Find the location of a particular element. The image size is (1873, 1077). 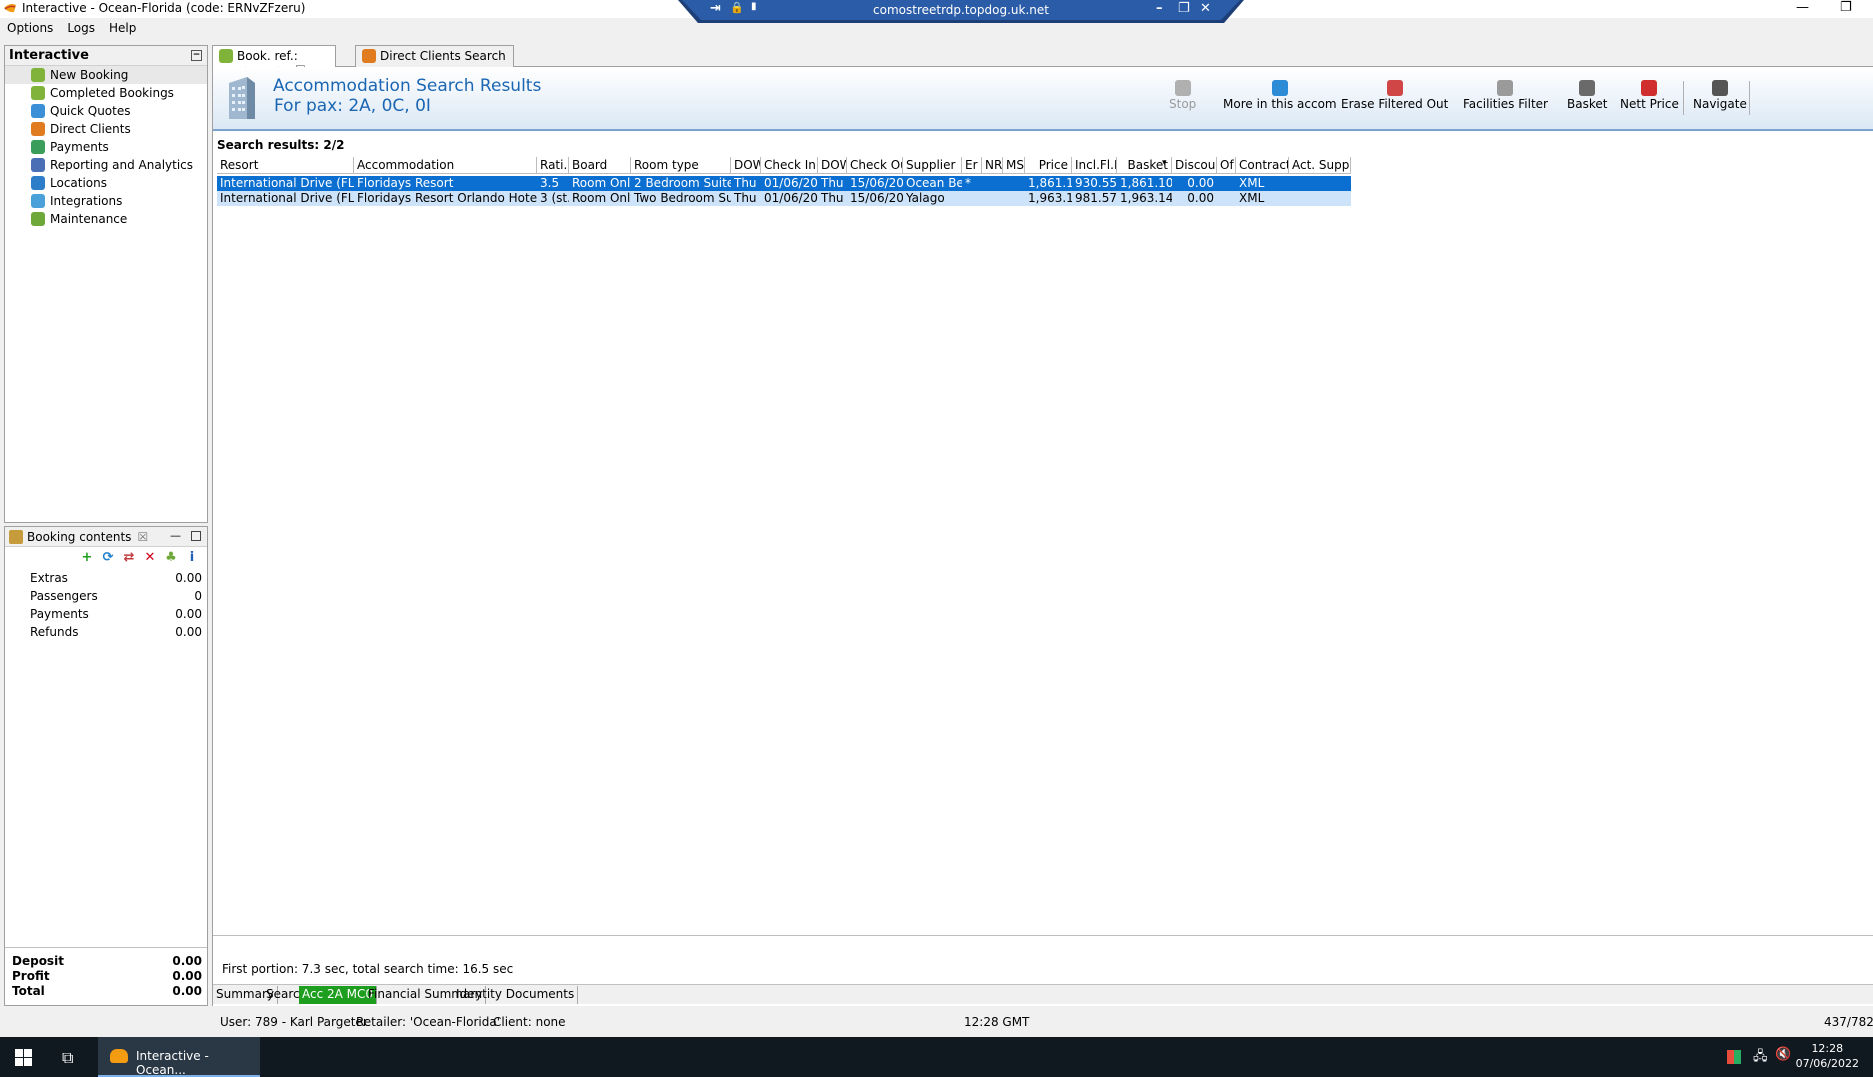

toolbar-button-label: Navigate is located at coordinates (1720, 104).